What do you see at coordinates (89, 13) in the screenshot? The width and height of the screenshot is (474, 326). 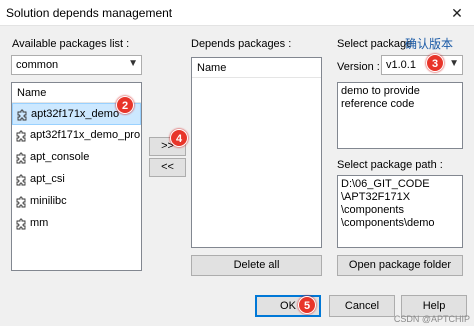 I see `window-title: Solution depends management` at bounding box center [89, 13].